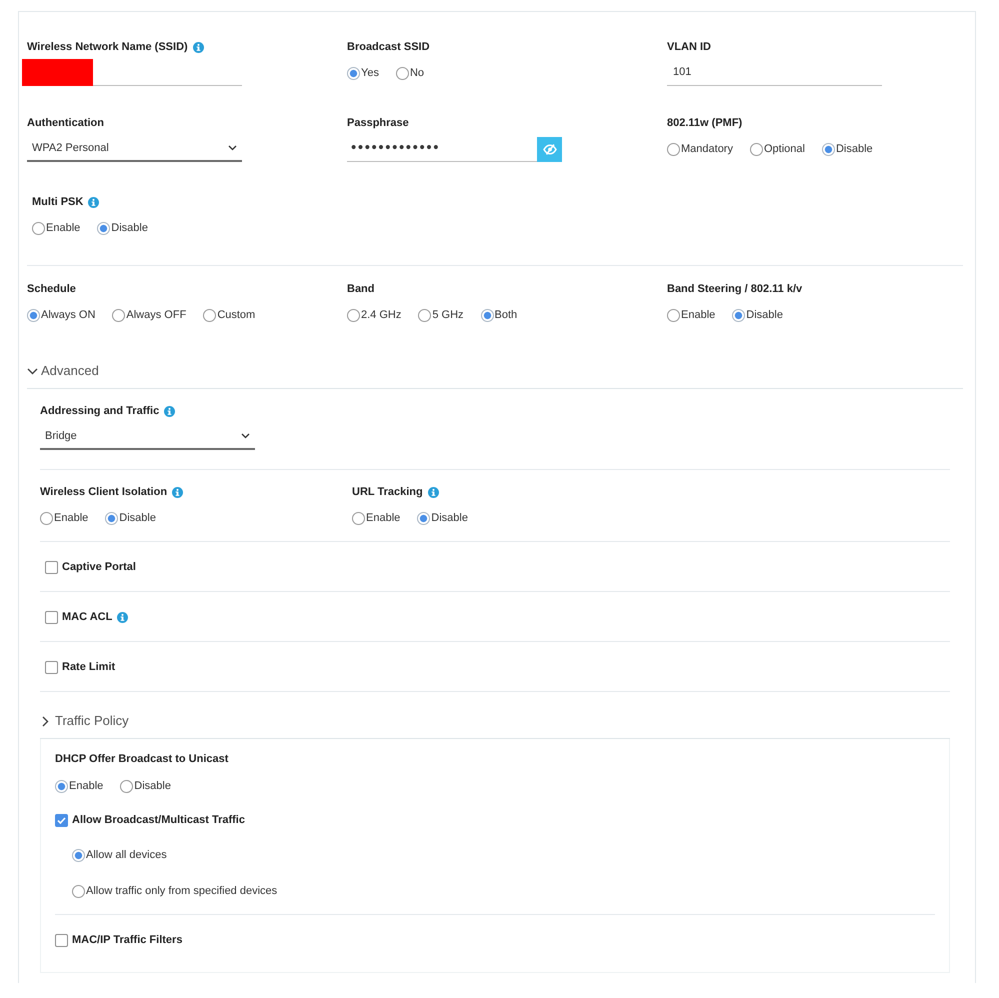 This screenshot has width=999, height=998. What do you see at coordinates (378, 123) in the screenshot?
I see `field-label: Passphrase` at bounding box center [378, 123].